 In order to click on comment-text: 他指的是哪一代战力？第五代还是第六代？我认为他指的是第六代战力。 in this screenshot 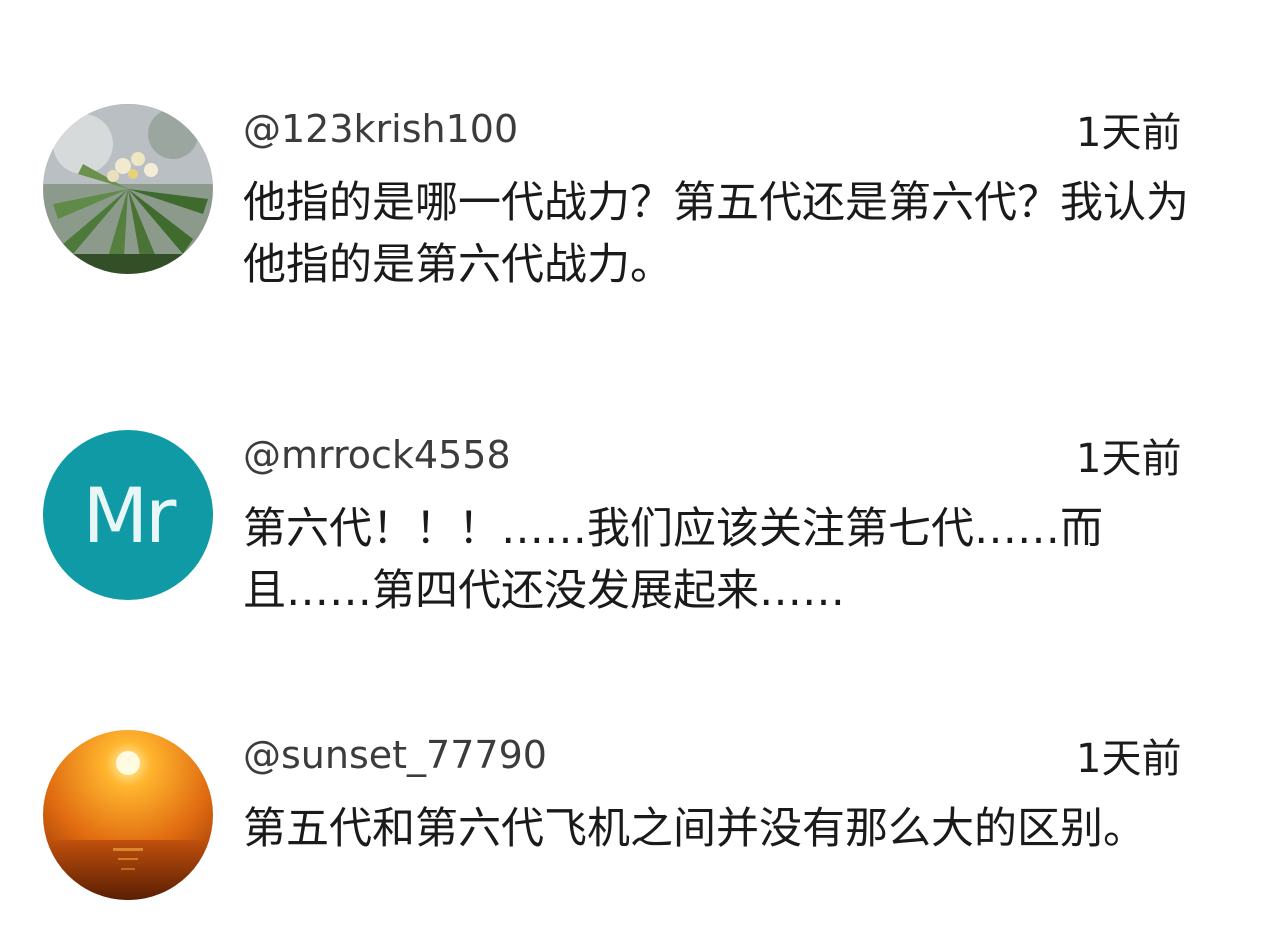, I will do `click(716, 234)`.